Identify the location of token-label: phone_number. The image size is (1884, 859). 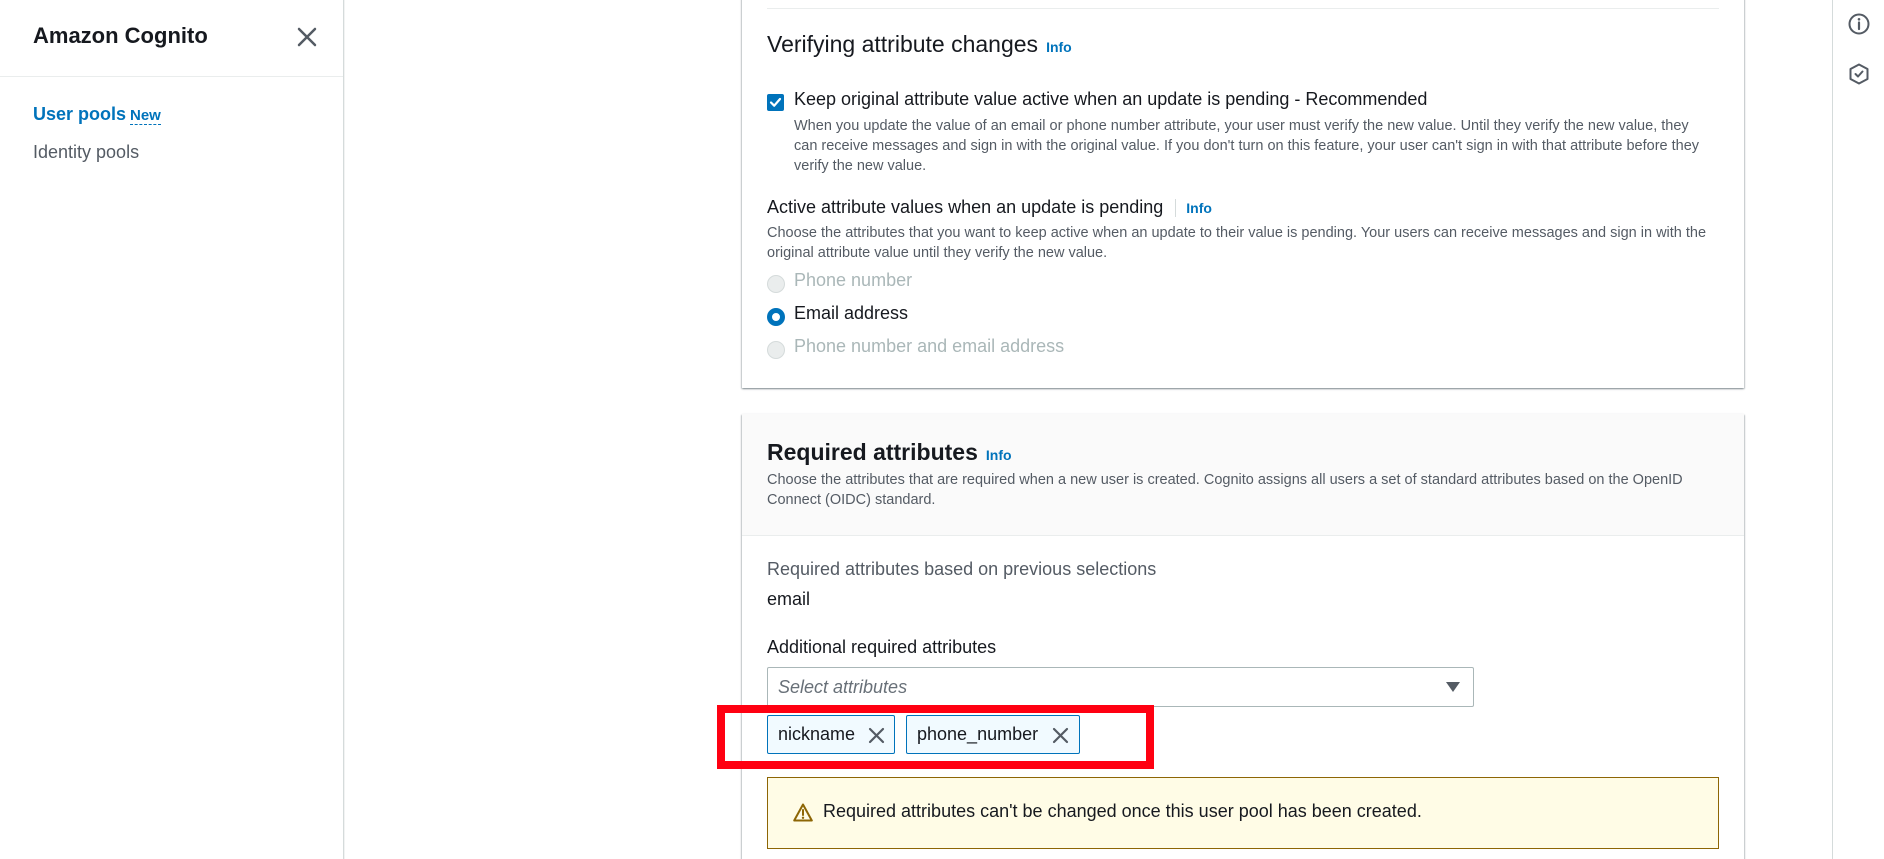
(978, 734).